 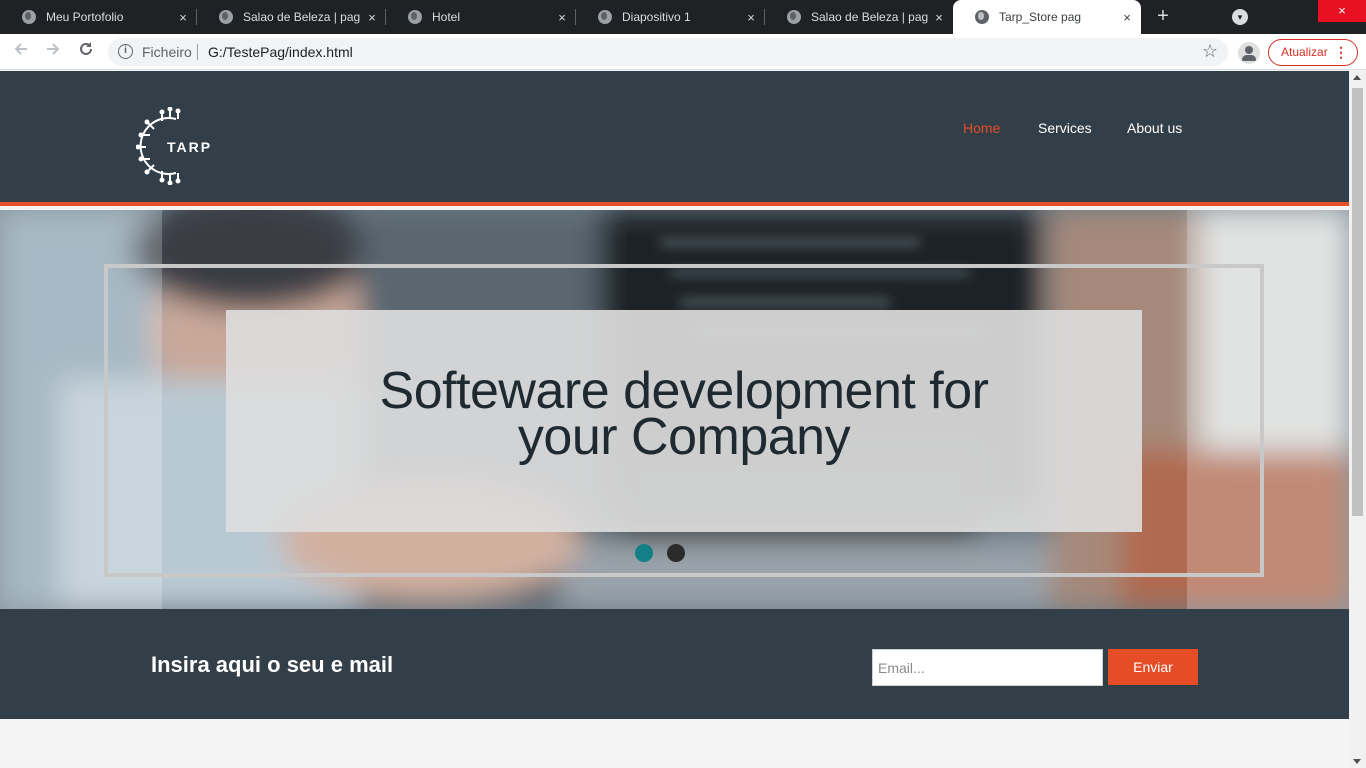 What do you see at coordinates (280, 52) in the screenshot?
I see `address-url: G:/TestePag/index.html` at bounding box center [280, 52].